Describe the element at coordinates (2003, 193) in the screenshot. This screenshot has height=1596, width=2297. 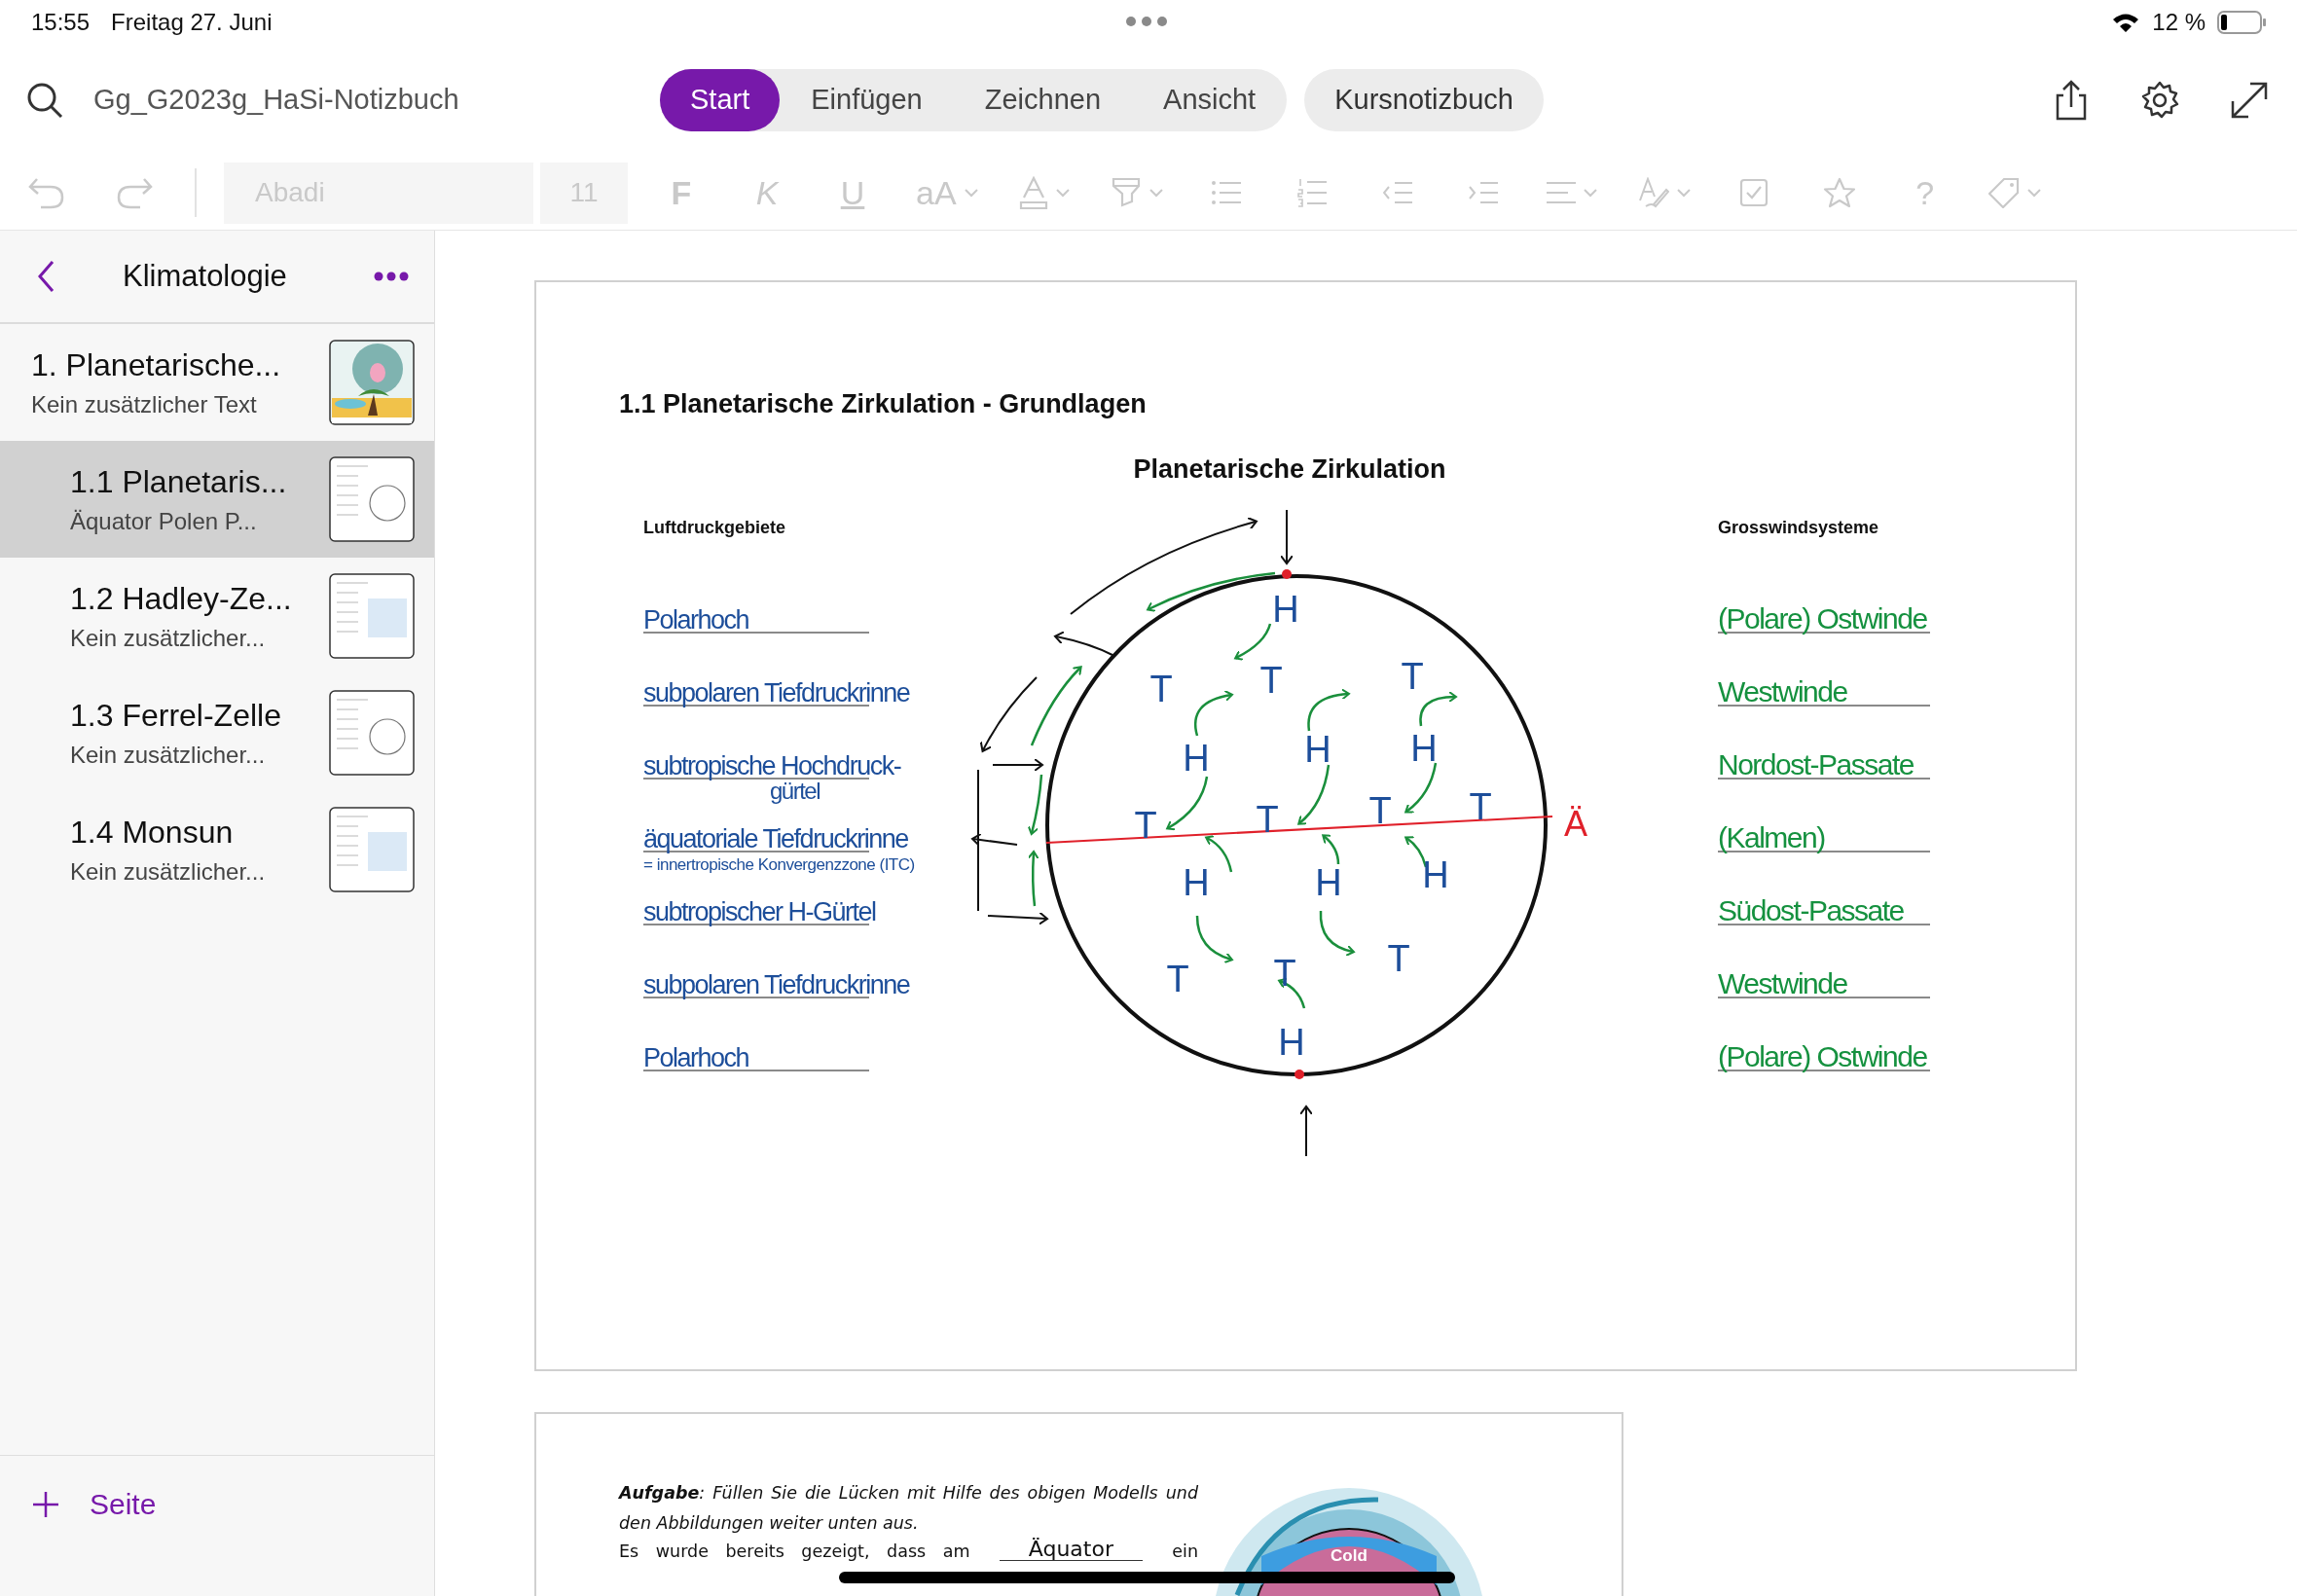
I see `tag-icon` at that location.